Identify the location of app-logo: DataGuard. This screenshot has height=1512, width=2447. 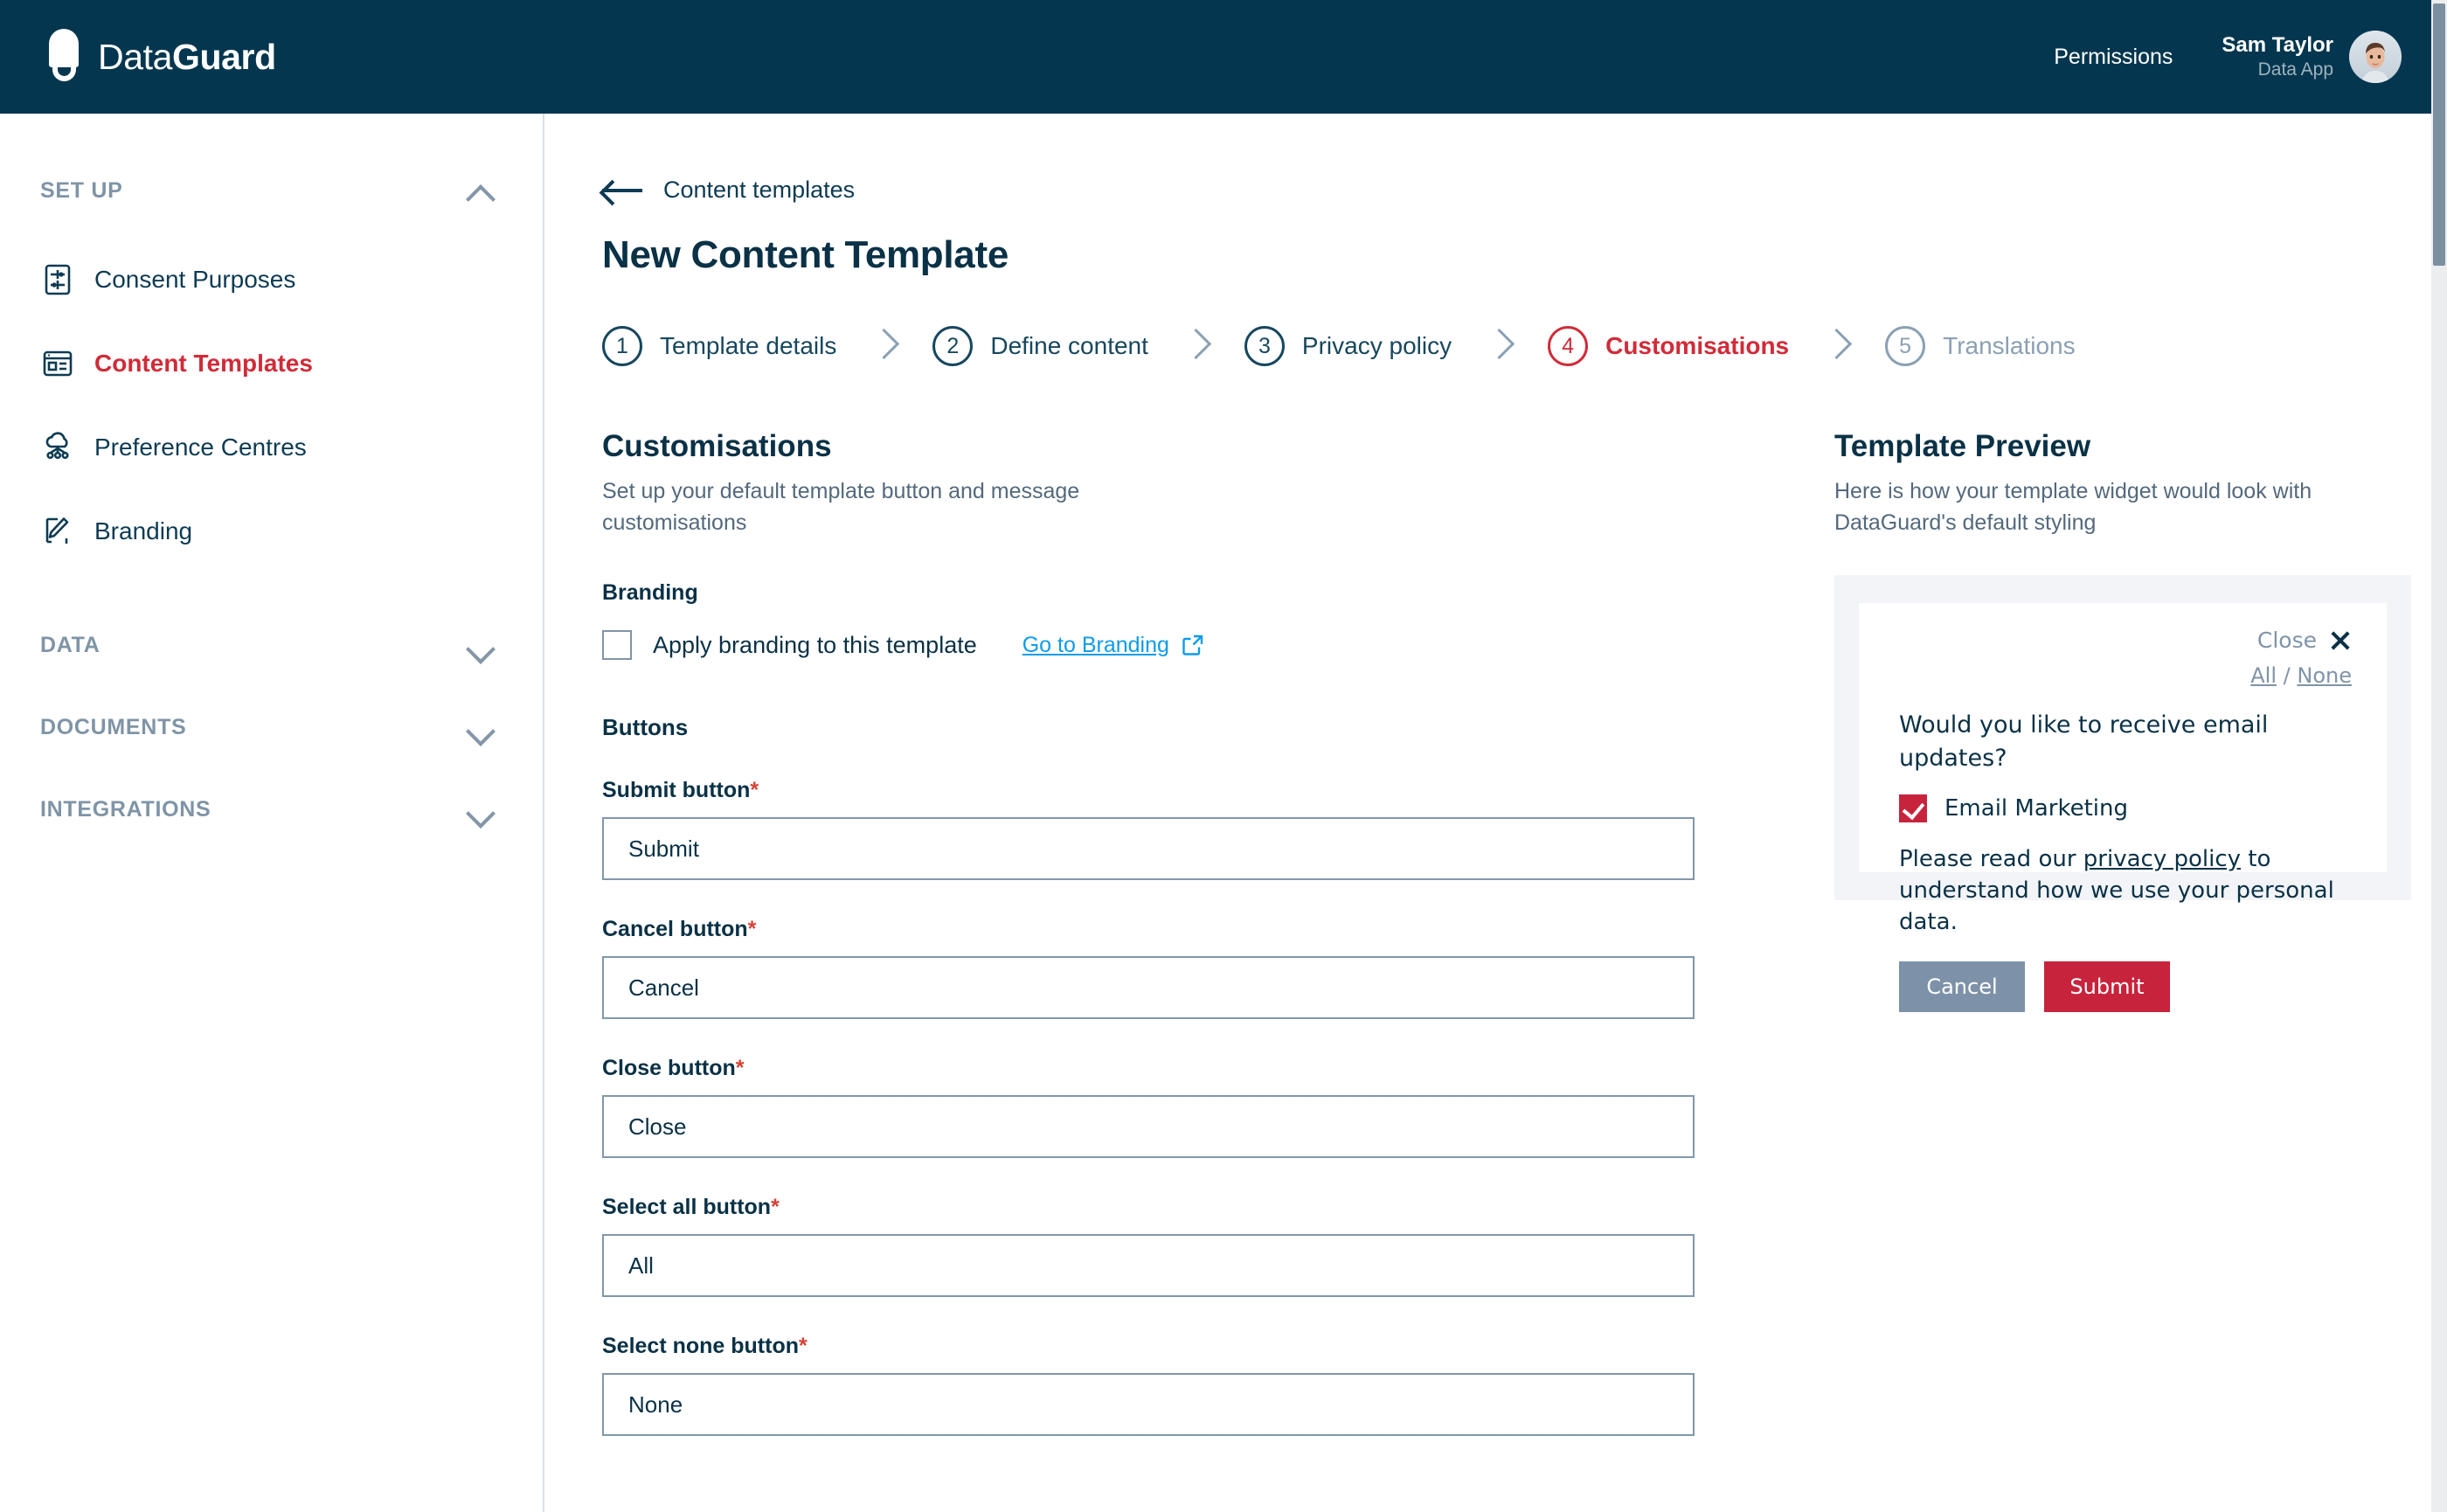
(160, 57).